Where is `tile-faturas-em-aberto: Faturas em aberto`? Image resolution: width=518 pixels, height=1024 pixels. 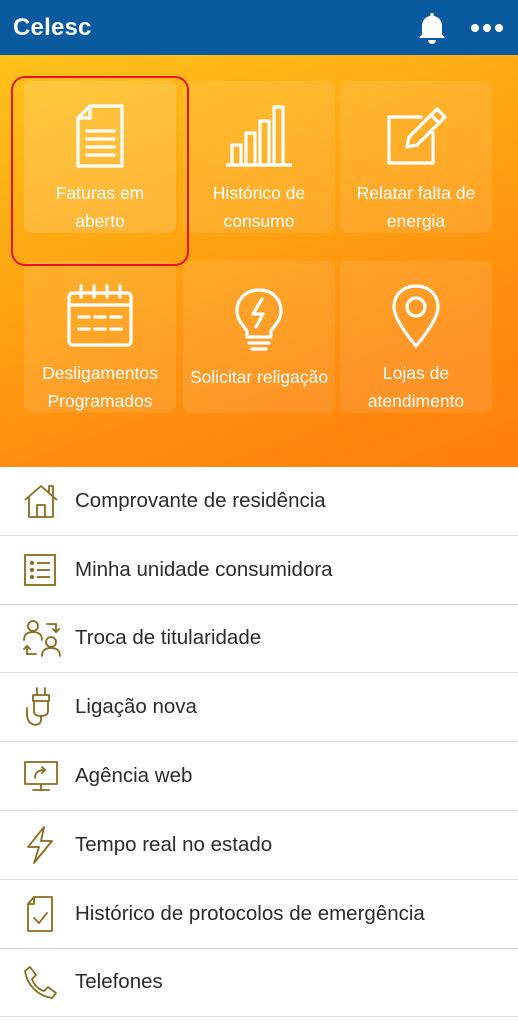
tile-faturas-em-aberto: Faturas em aberto is located at coordinates (100, 157).